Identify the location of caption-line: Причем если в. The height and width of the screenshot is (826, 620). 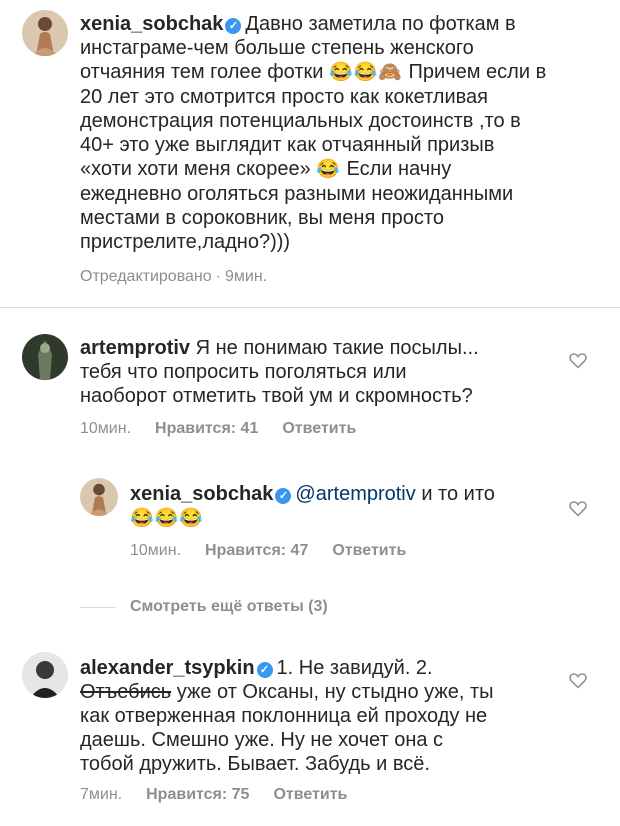
(477, 72).